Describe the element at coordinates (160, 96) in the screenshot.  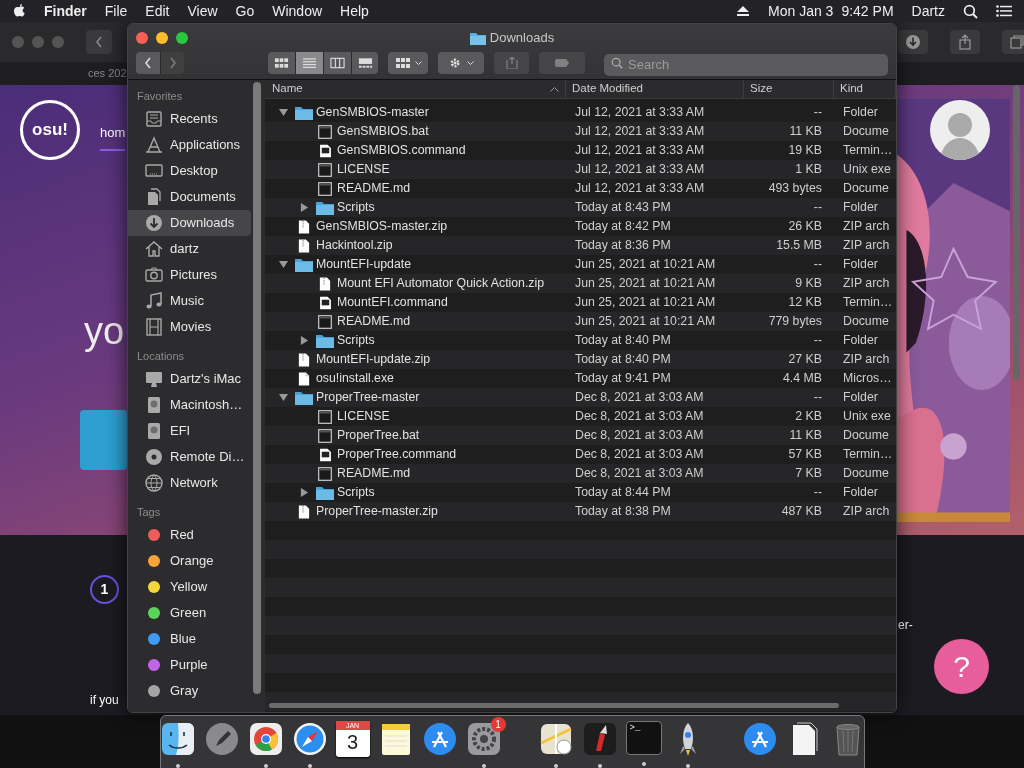
I see `sidebar-heading: Favorites` at that location.